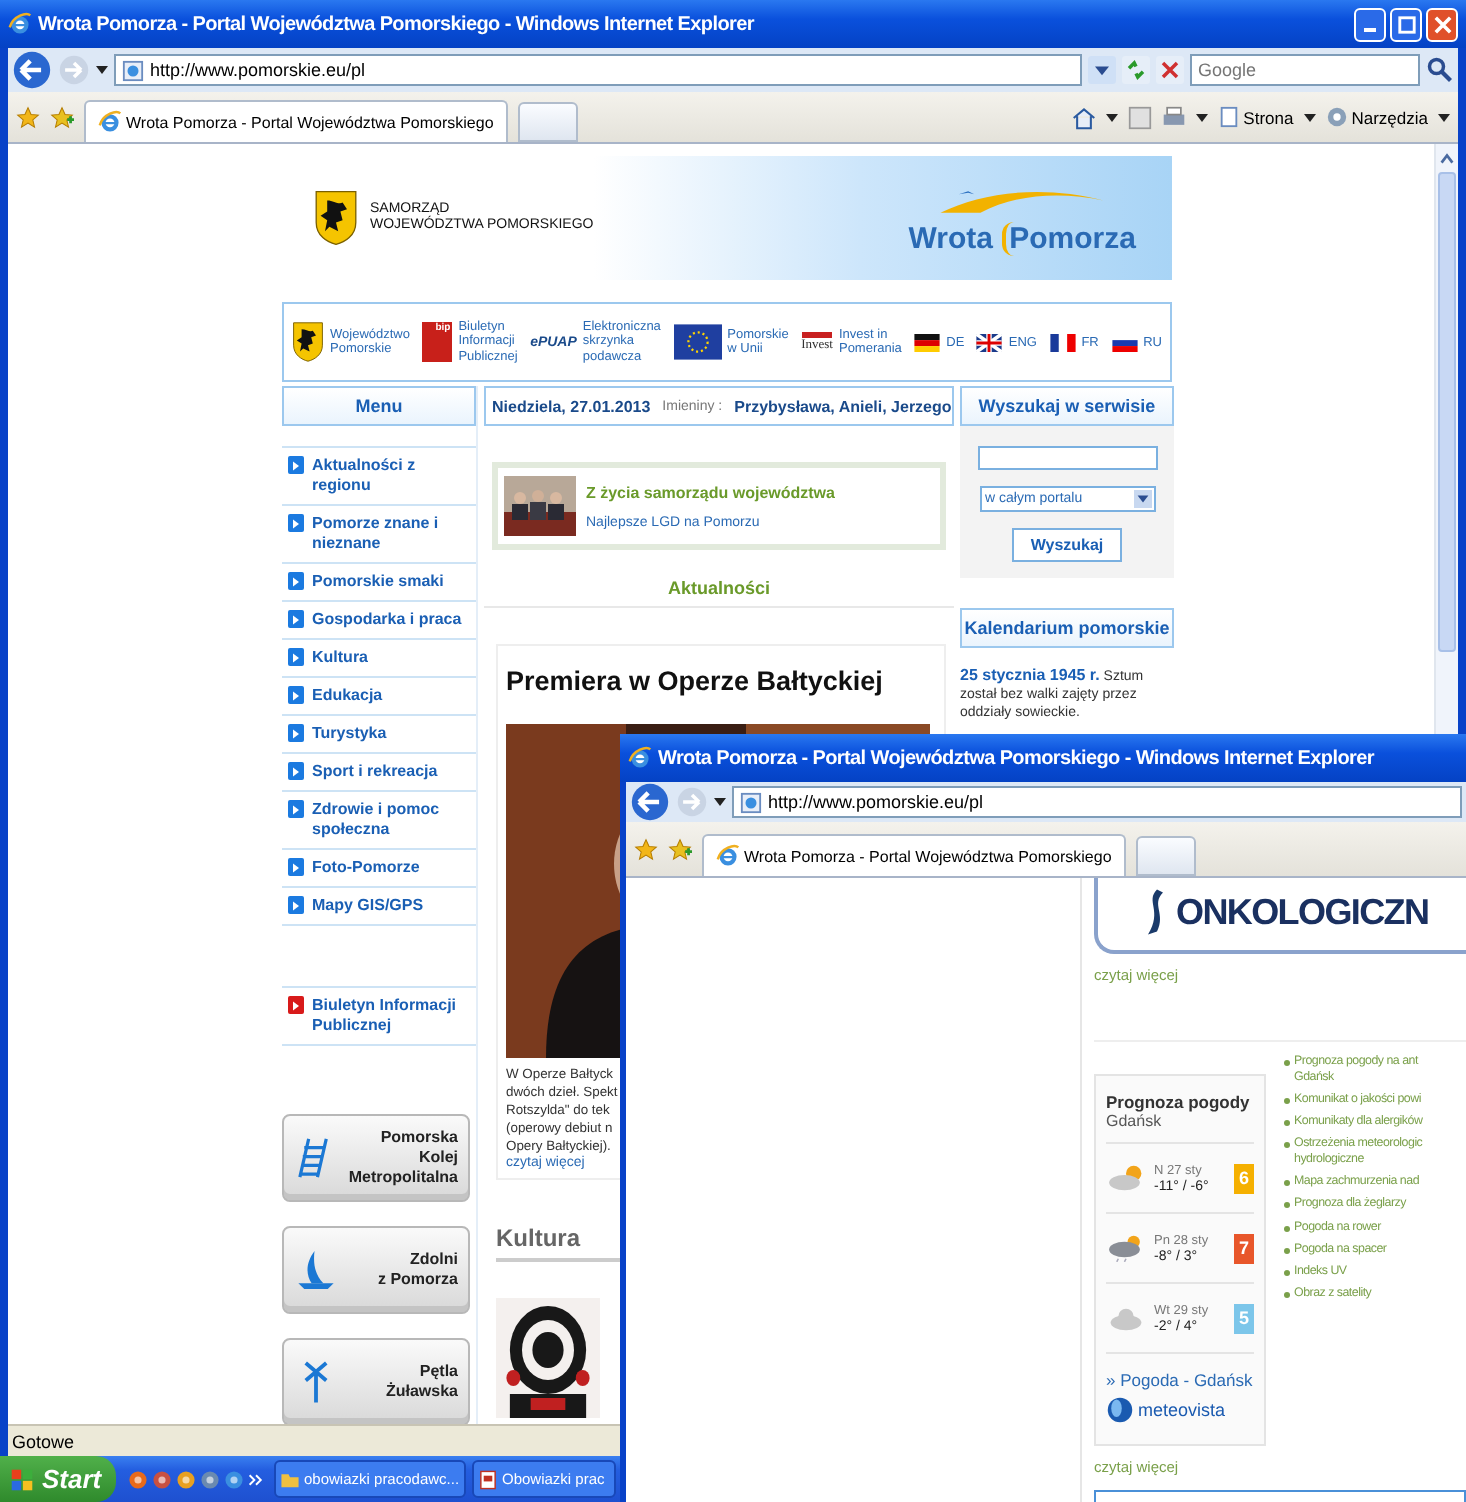  Describe the element at coordinates (376, 1381) in the screenshot. I see `banner-button: Pętla Żuławska` at that location.